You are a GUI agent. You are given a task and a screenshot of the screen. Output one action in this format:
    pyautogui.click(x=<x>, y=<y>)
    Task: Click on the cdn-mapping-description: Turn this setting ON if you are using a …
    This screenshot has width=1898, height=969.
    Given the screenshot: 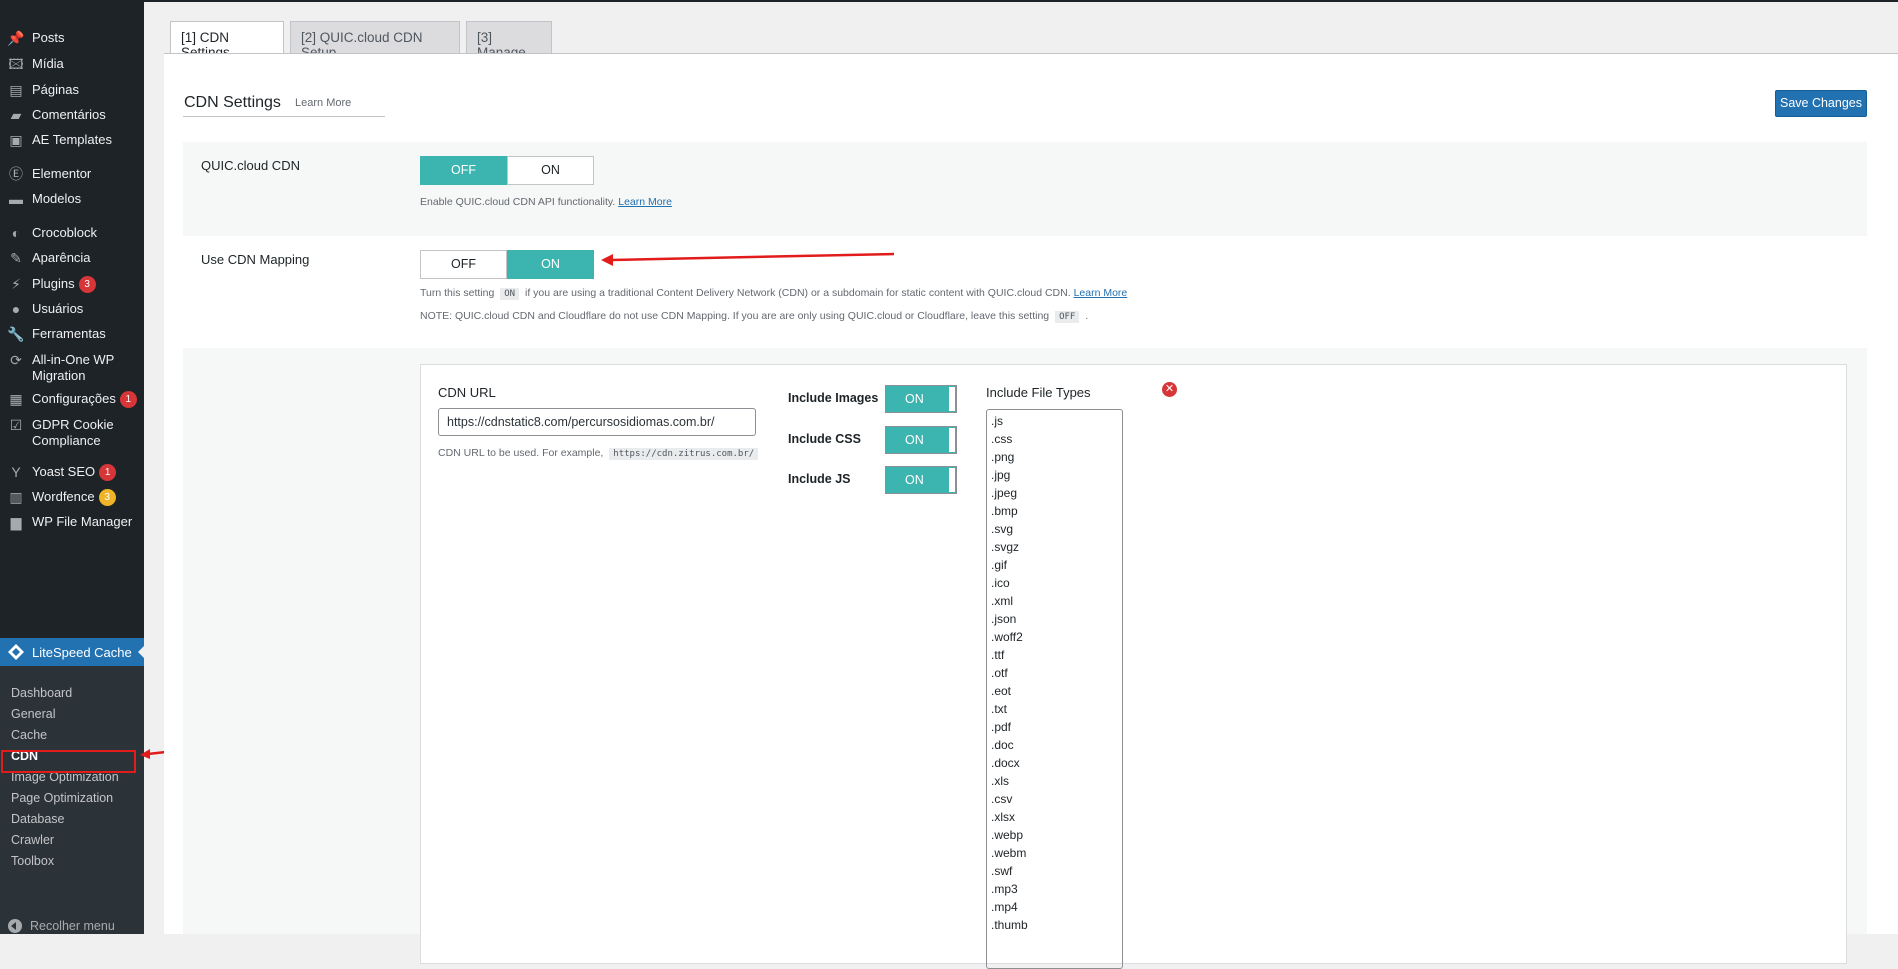 What is the action you would take?
    pyautogui.click(x=773, y=293)
    